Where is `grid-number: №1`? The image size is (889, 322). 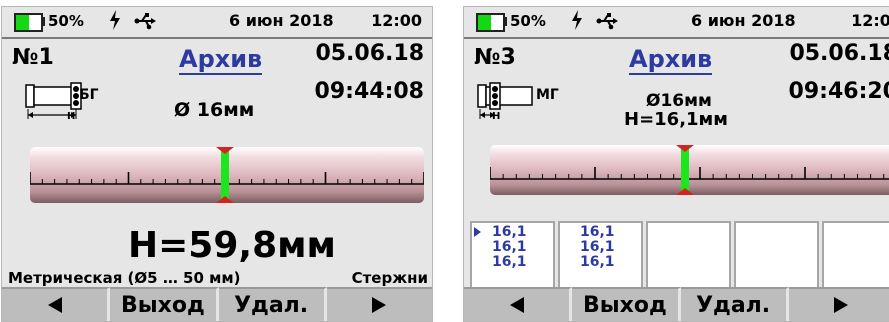
grid-number: №1 is located at coordinates (33, 57).